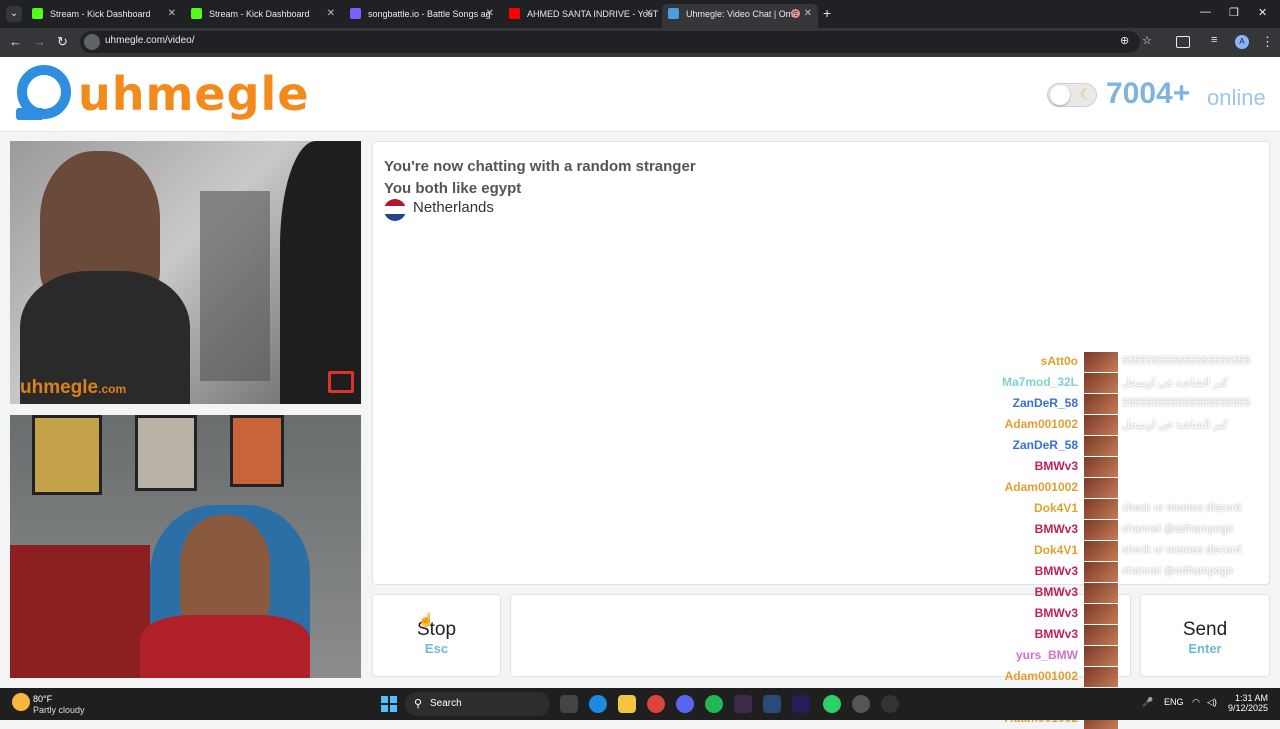 This screenshot has height=729, width=1280. Describe the element at coordinates (1124, 40) in the screenshot. I see `zoom-icon: ⊕` at that location.